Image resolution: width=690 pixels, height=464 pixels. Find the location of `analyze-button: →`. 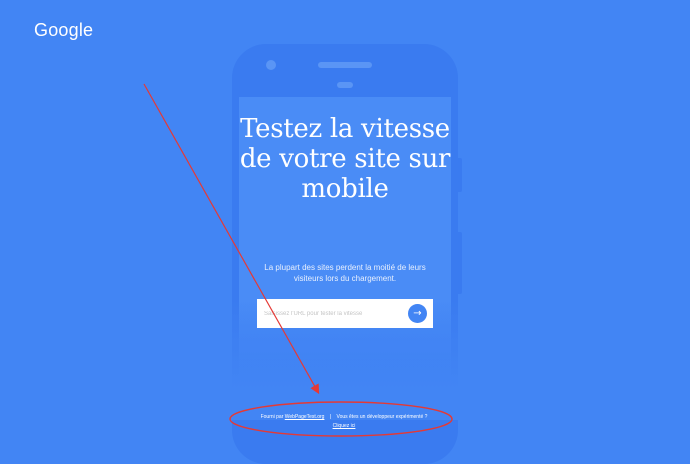

analyze-button: → is located at coordinates (417, 313).